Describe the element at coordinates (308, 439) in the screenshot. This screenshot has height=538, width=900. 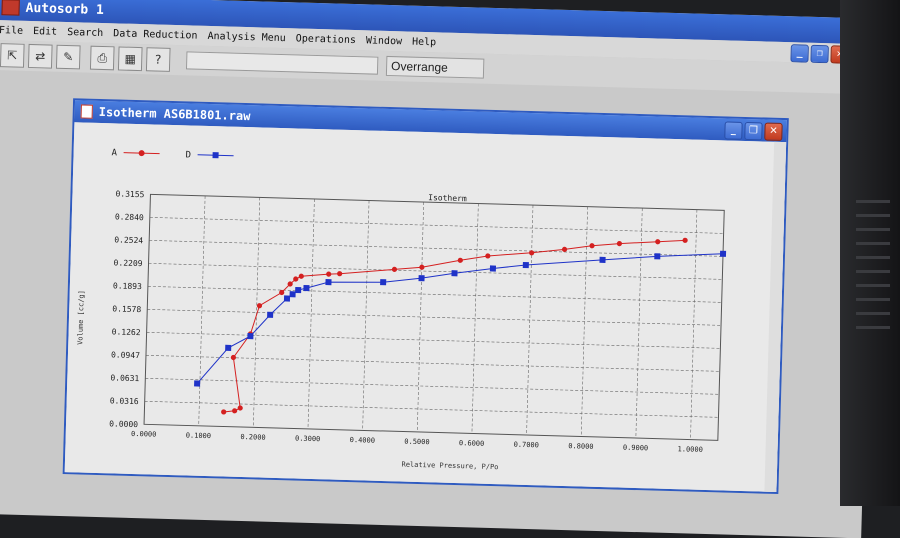
I see `x-tick-label: 0.3000` at that location.